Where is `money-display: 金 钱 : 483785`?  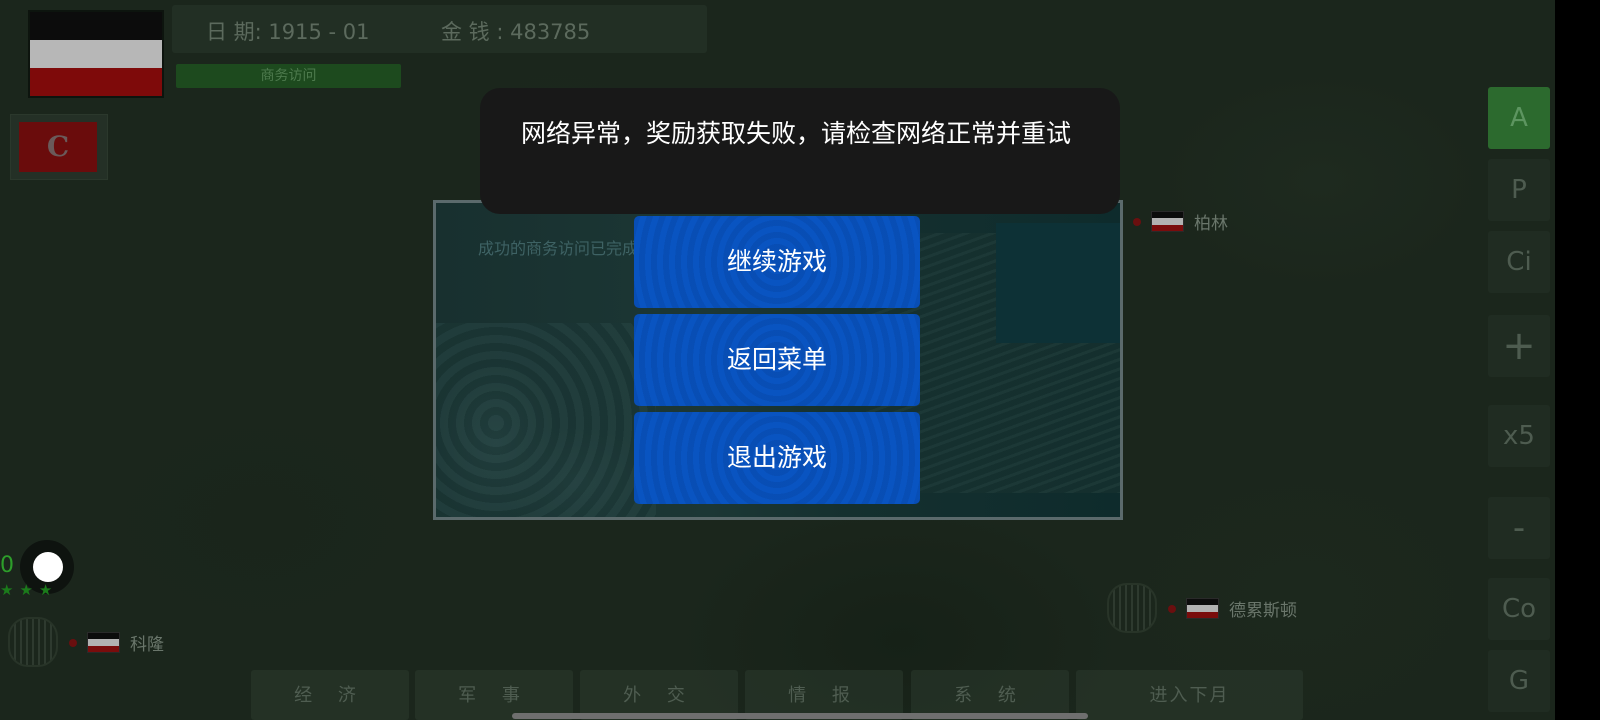 money-display: 金 钱 : 483785 is located at coordinates (516, 32).